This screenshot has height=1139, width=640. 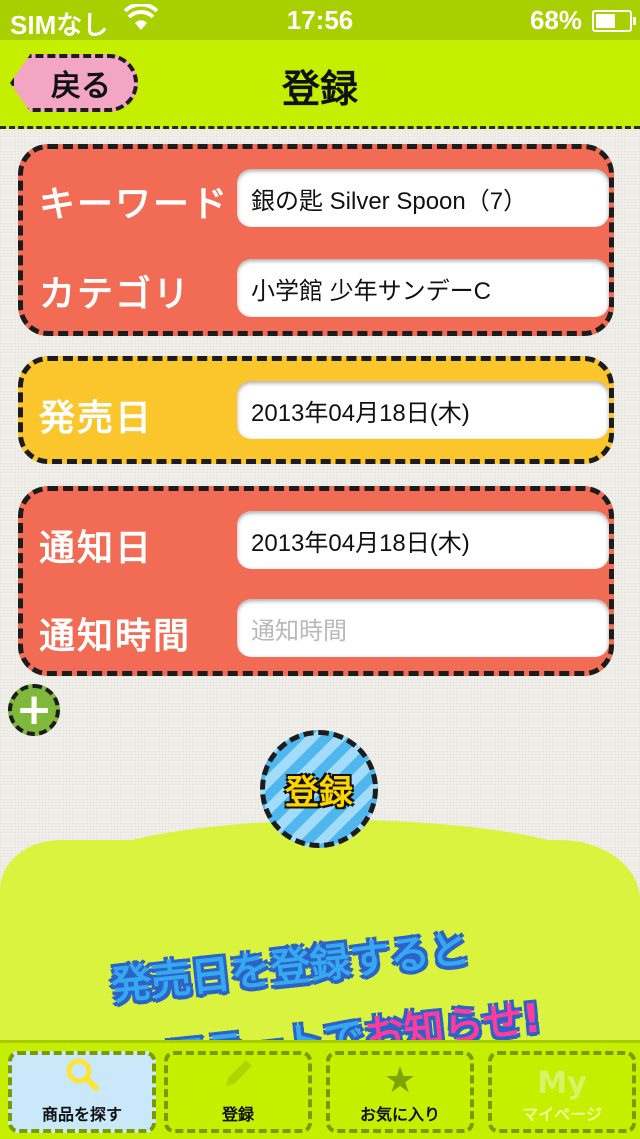 I want to click on nav-bar: 戻る 登録, so click(x=320, y=84).